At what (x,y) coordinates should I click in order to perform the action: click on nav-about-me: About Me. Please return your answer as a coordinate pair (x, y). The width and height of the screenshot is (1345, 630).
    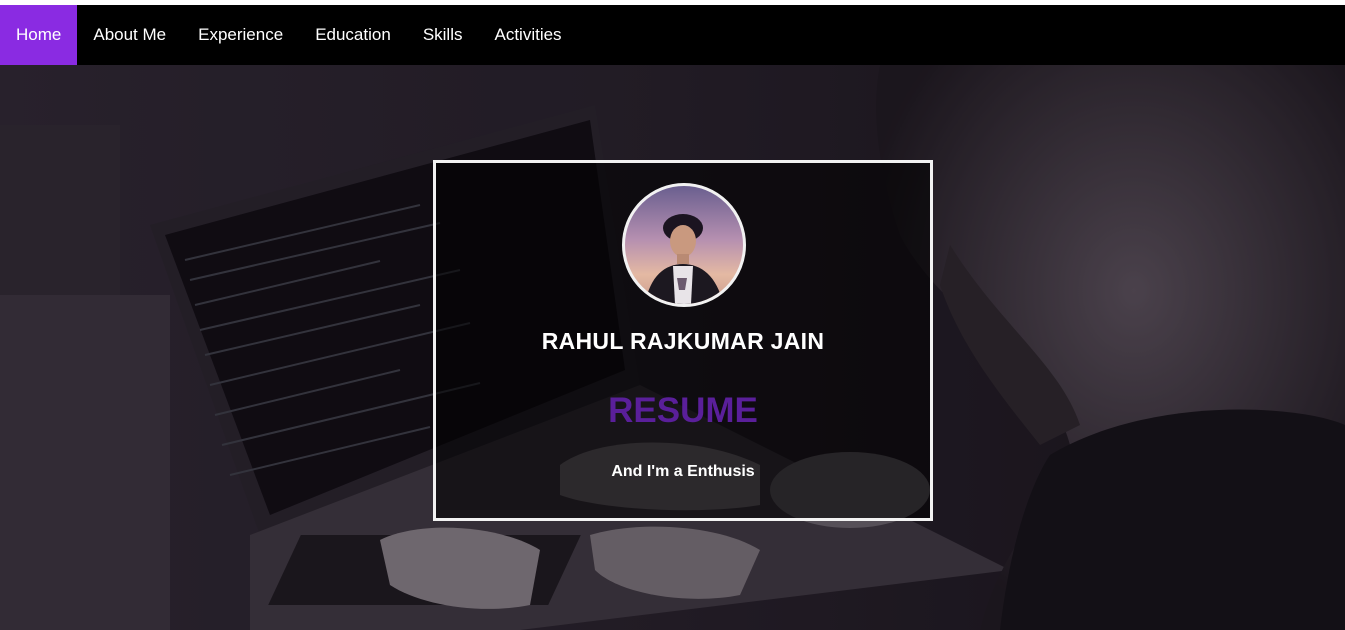
    Looking at the image, I should click on (129, 35).